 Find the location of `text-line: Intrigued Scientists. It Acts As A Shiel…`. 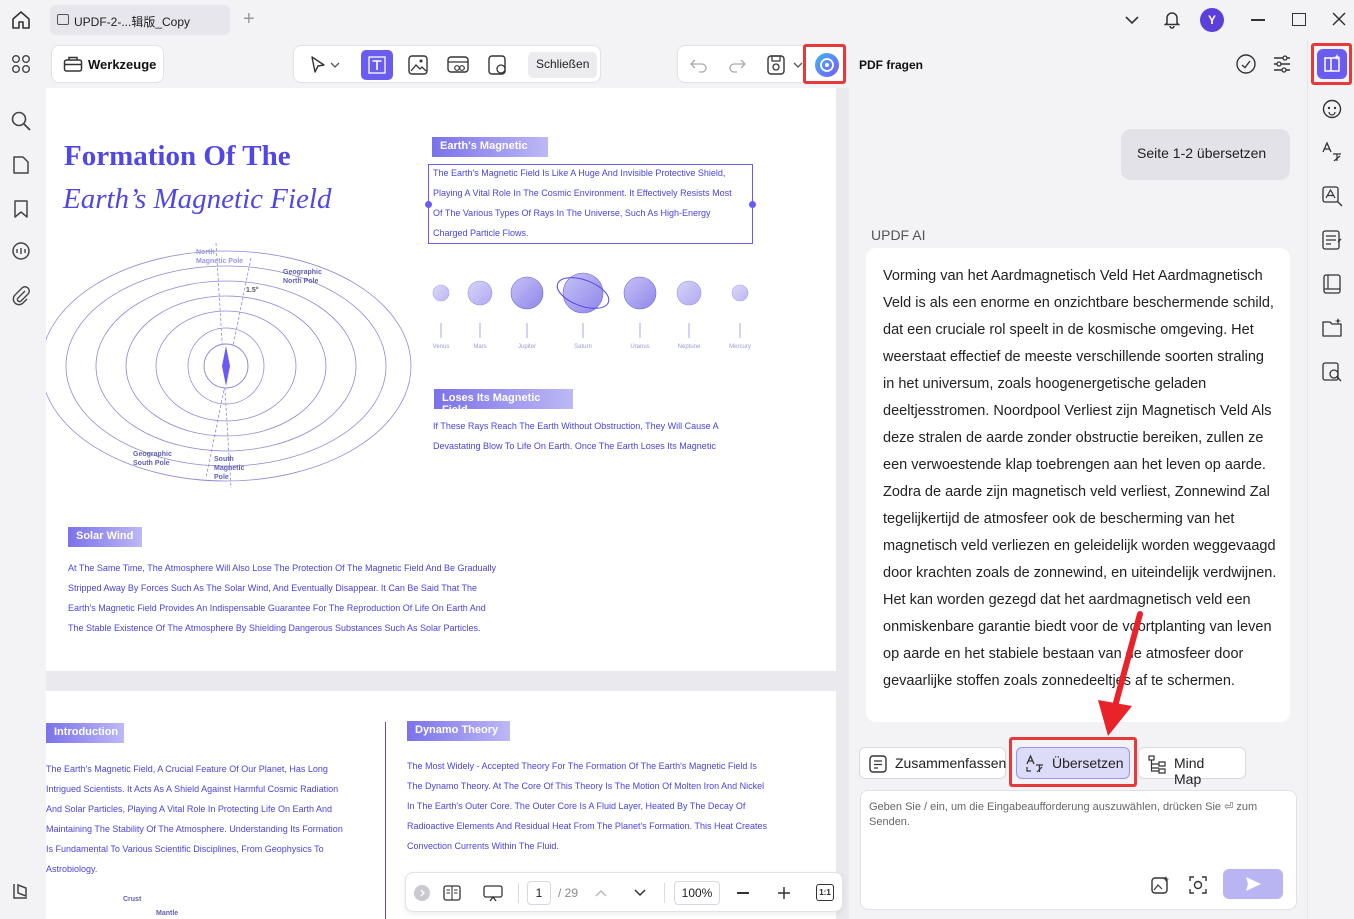

text-line: Intrigued Scientists. It Acts As A Shiel… is located at coordinates (192, 789).